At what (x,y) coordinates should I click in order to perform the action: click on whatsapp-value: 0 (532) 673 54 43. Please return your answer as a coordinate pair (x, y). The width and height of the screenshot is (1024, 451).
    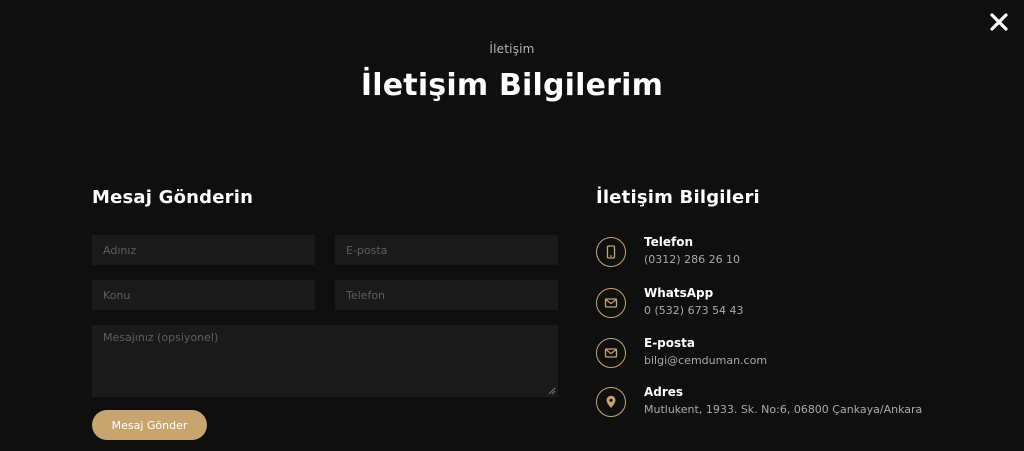
    Looking at the image, I should click on (694, 310).